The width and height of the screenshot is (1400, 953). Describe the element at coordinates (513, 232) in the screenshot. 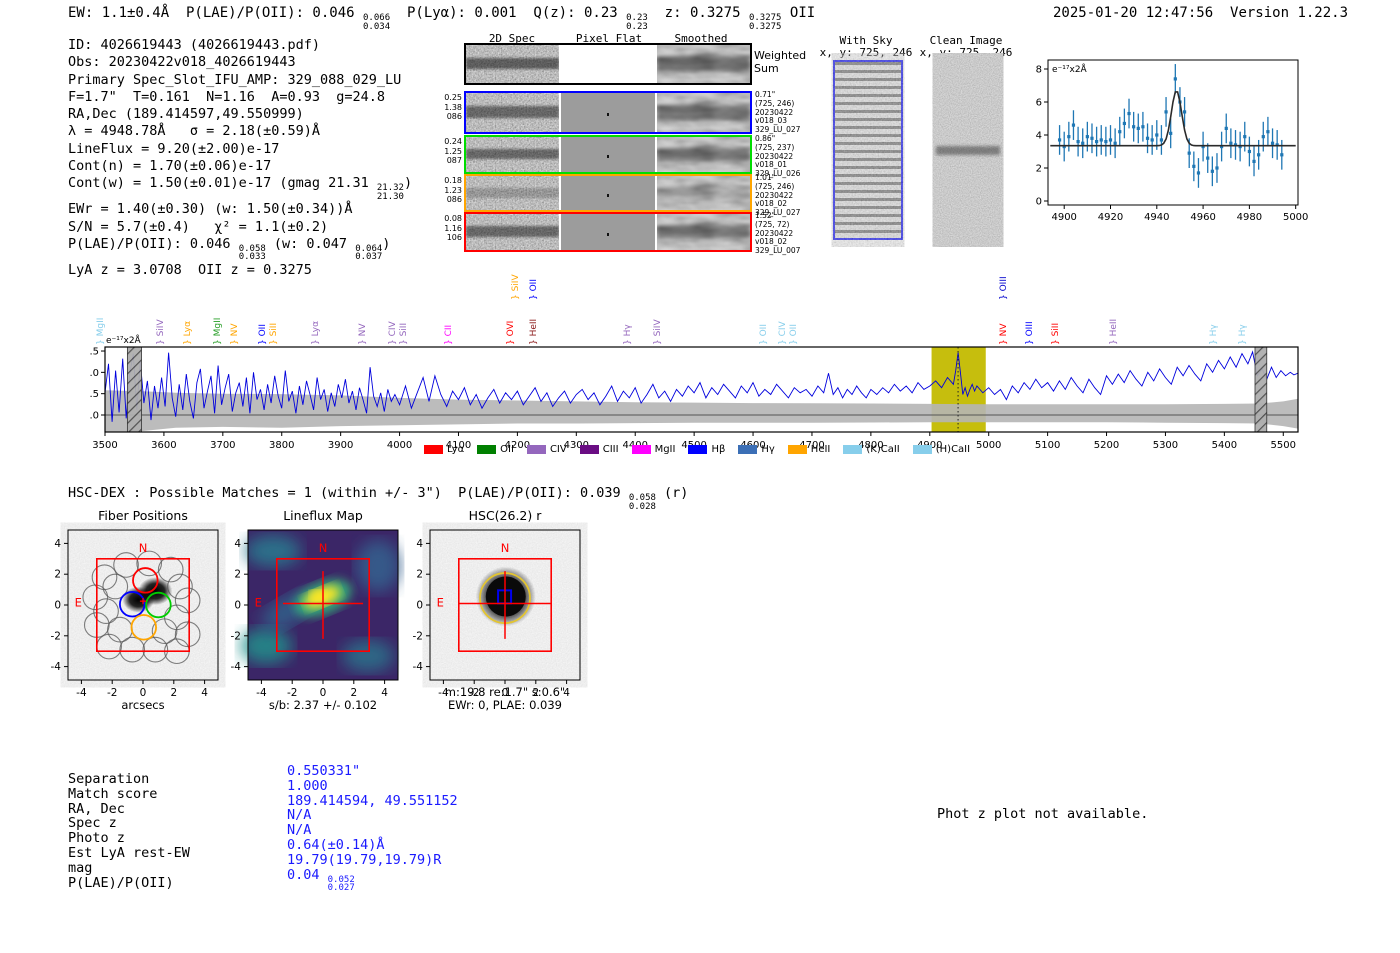

I see `spec2d-exposure-row-3-noise-segment` at that location.